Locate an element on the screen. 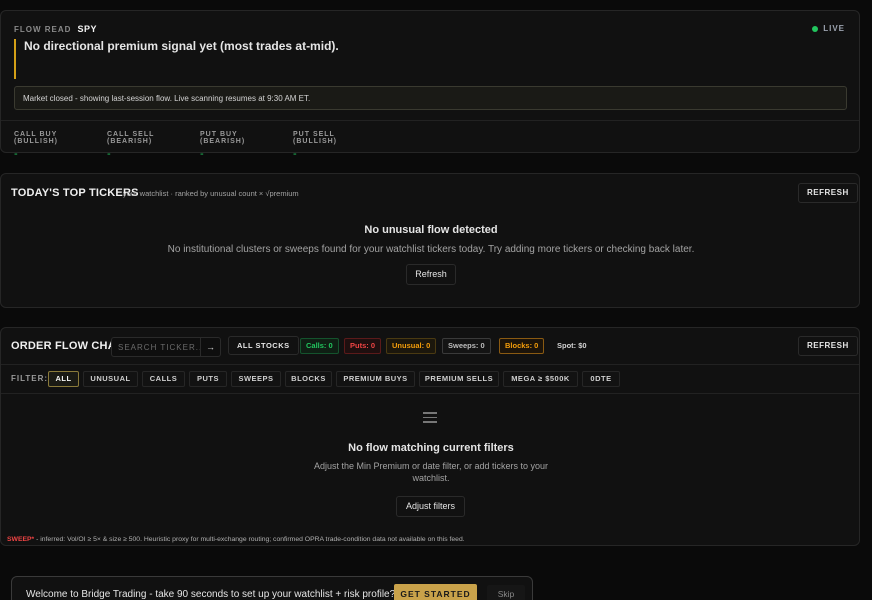  stat-call-buy: CALL BUY (BULLISH) - is located at coordinates (47, 140).